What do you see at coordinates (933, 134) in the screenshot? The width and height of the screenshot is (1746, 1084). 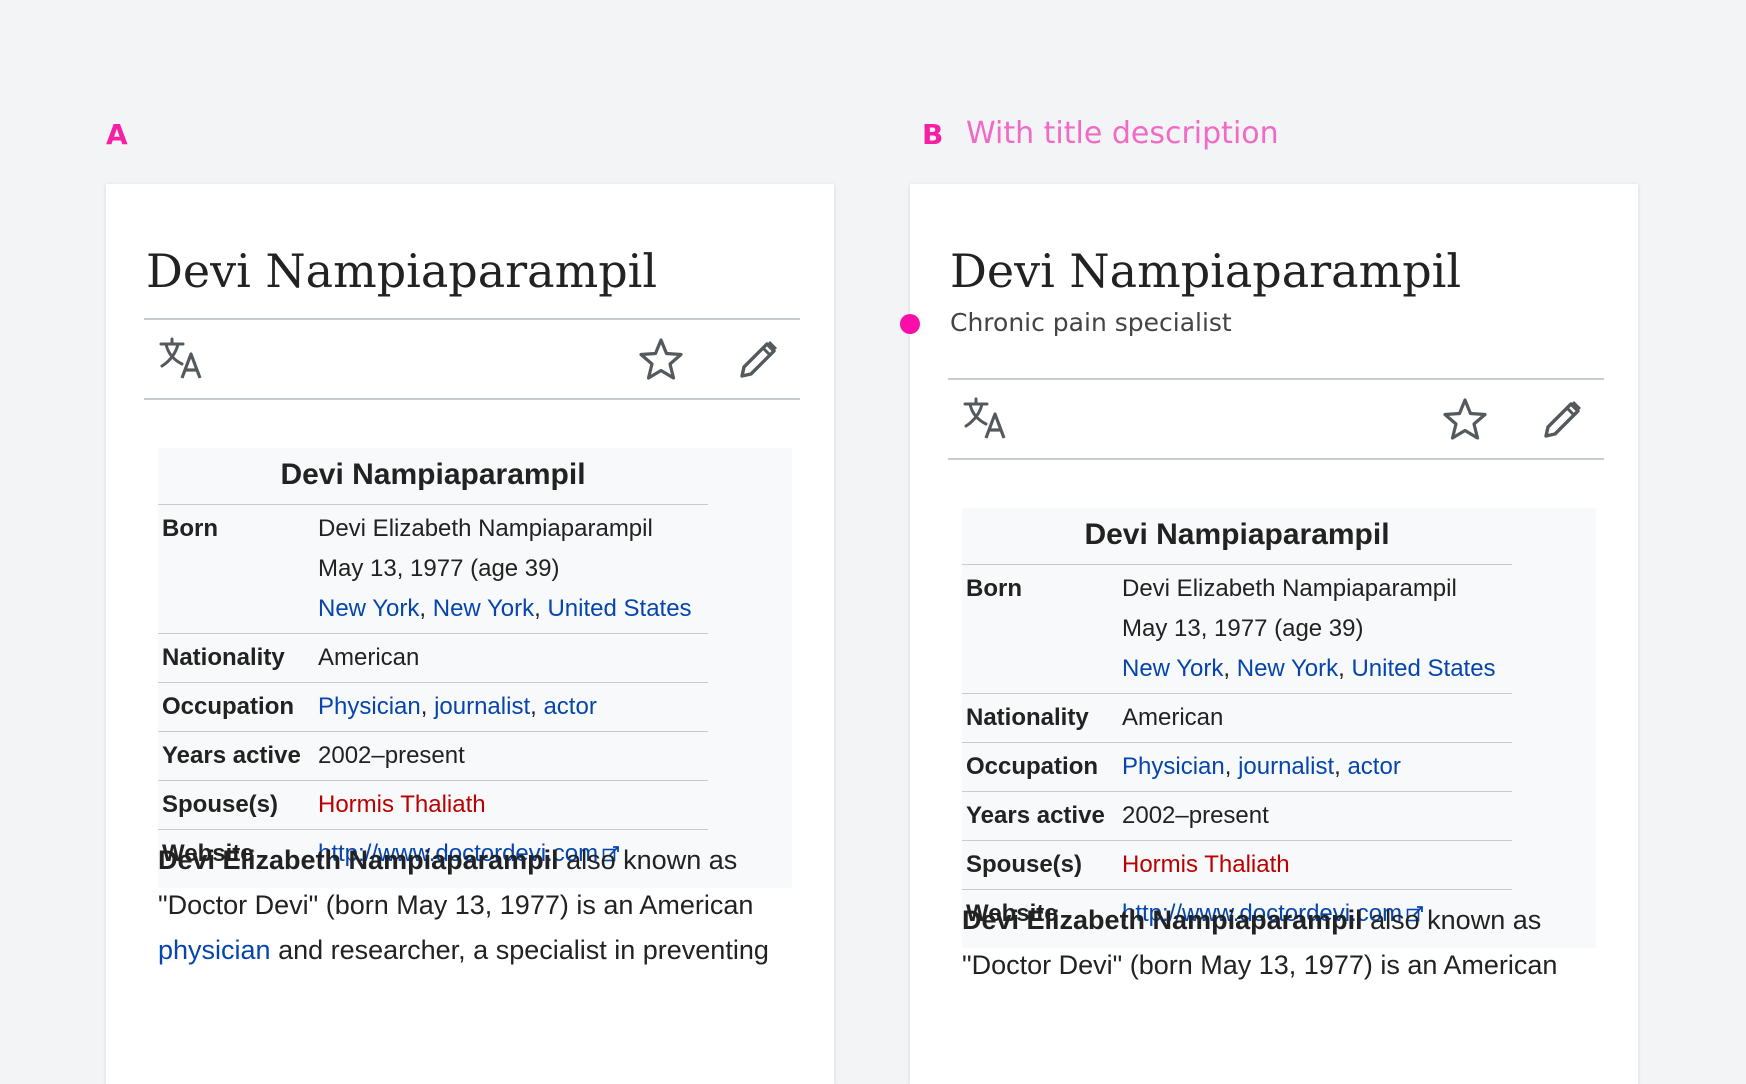 I see `variant-b-label: B` at bounding box center [933, 134].